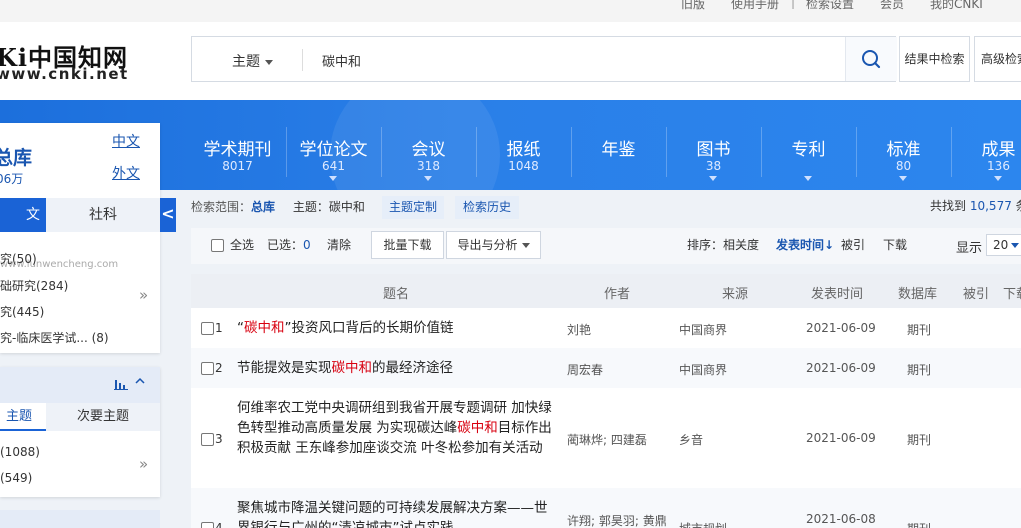 This screenshot has width=1021, height=528. I want to click on found-number: 10,577, so click(990, 206).